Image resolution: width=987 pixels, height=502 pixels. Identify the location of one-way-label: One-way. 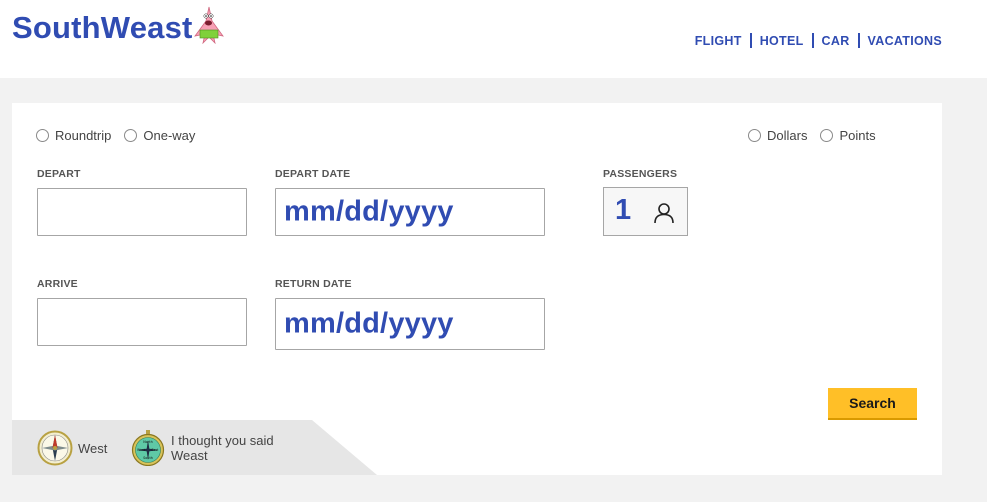
(169, 135).